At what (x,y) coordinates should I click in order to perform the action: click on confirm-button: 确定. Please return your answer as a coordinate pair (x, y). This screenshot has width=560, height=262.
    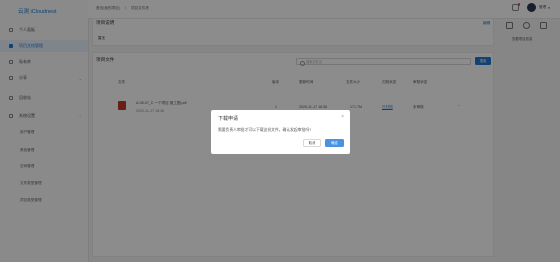
    Looking at the image, I should click on (334, 143).